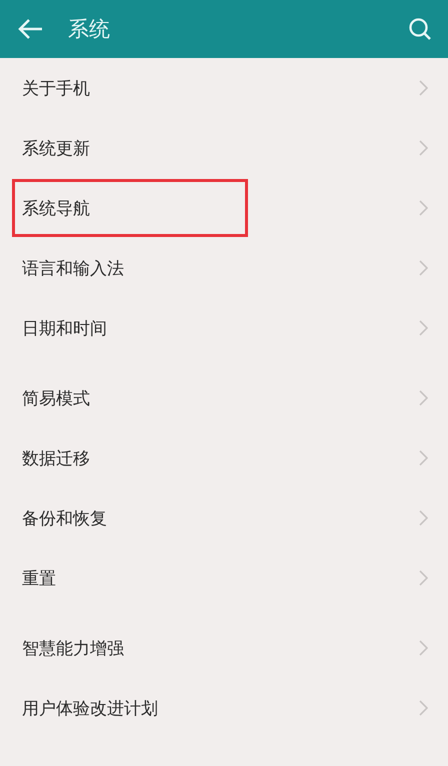  What do you see at coordinates (65, 519) in the screenshot?
I see `item-label: 备份和恢复` at bounding box center [65, 519].